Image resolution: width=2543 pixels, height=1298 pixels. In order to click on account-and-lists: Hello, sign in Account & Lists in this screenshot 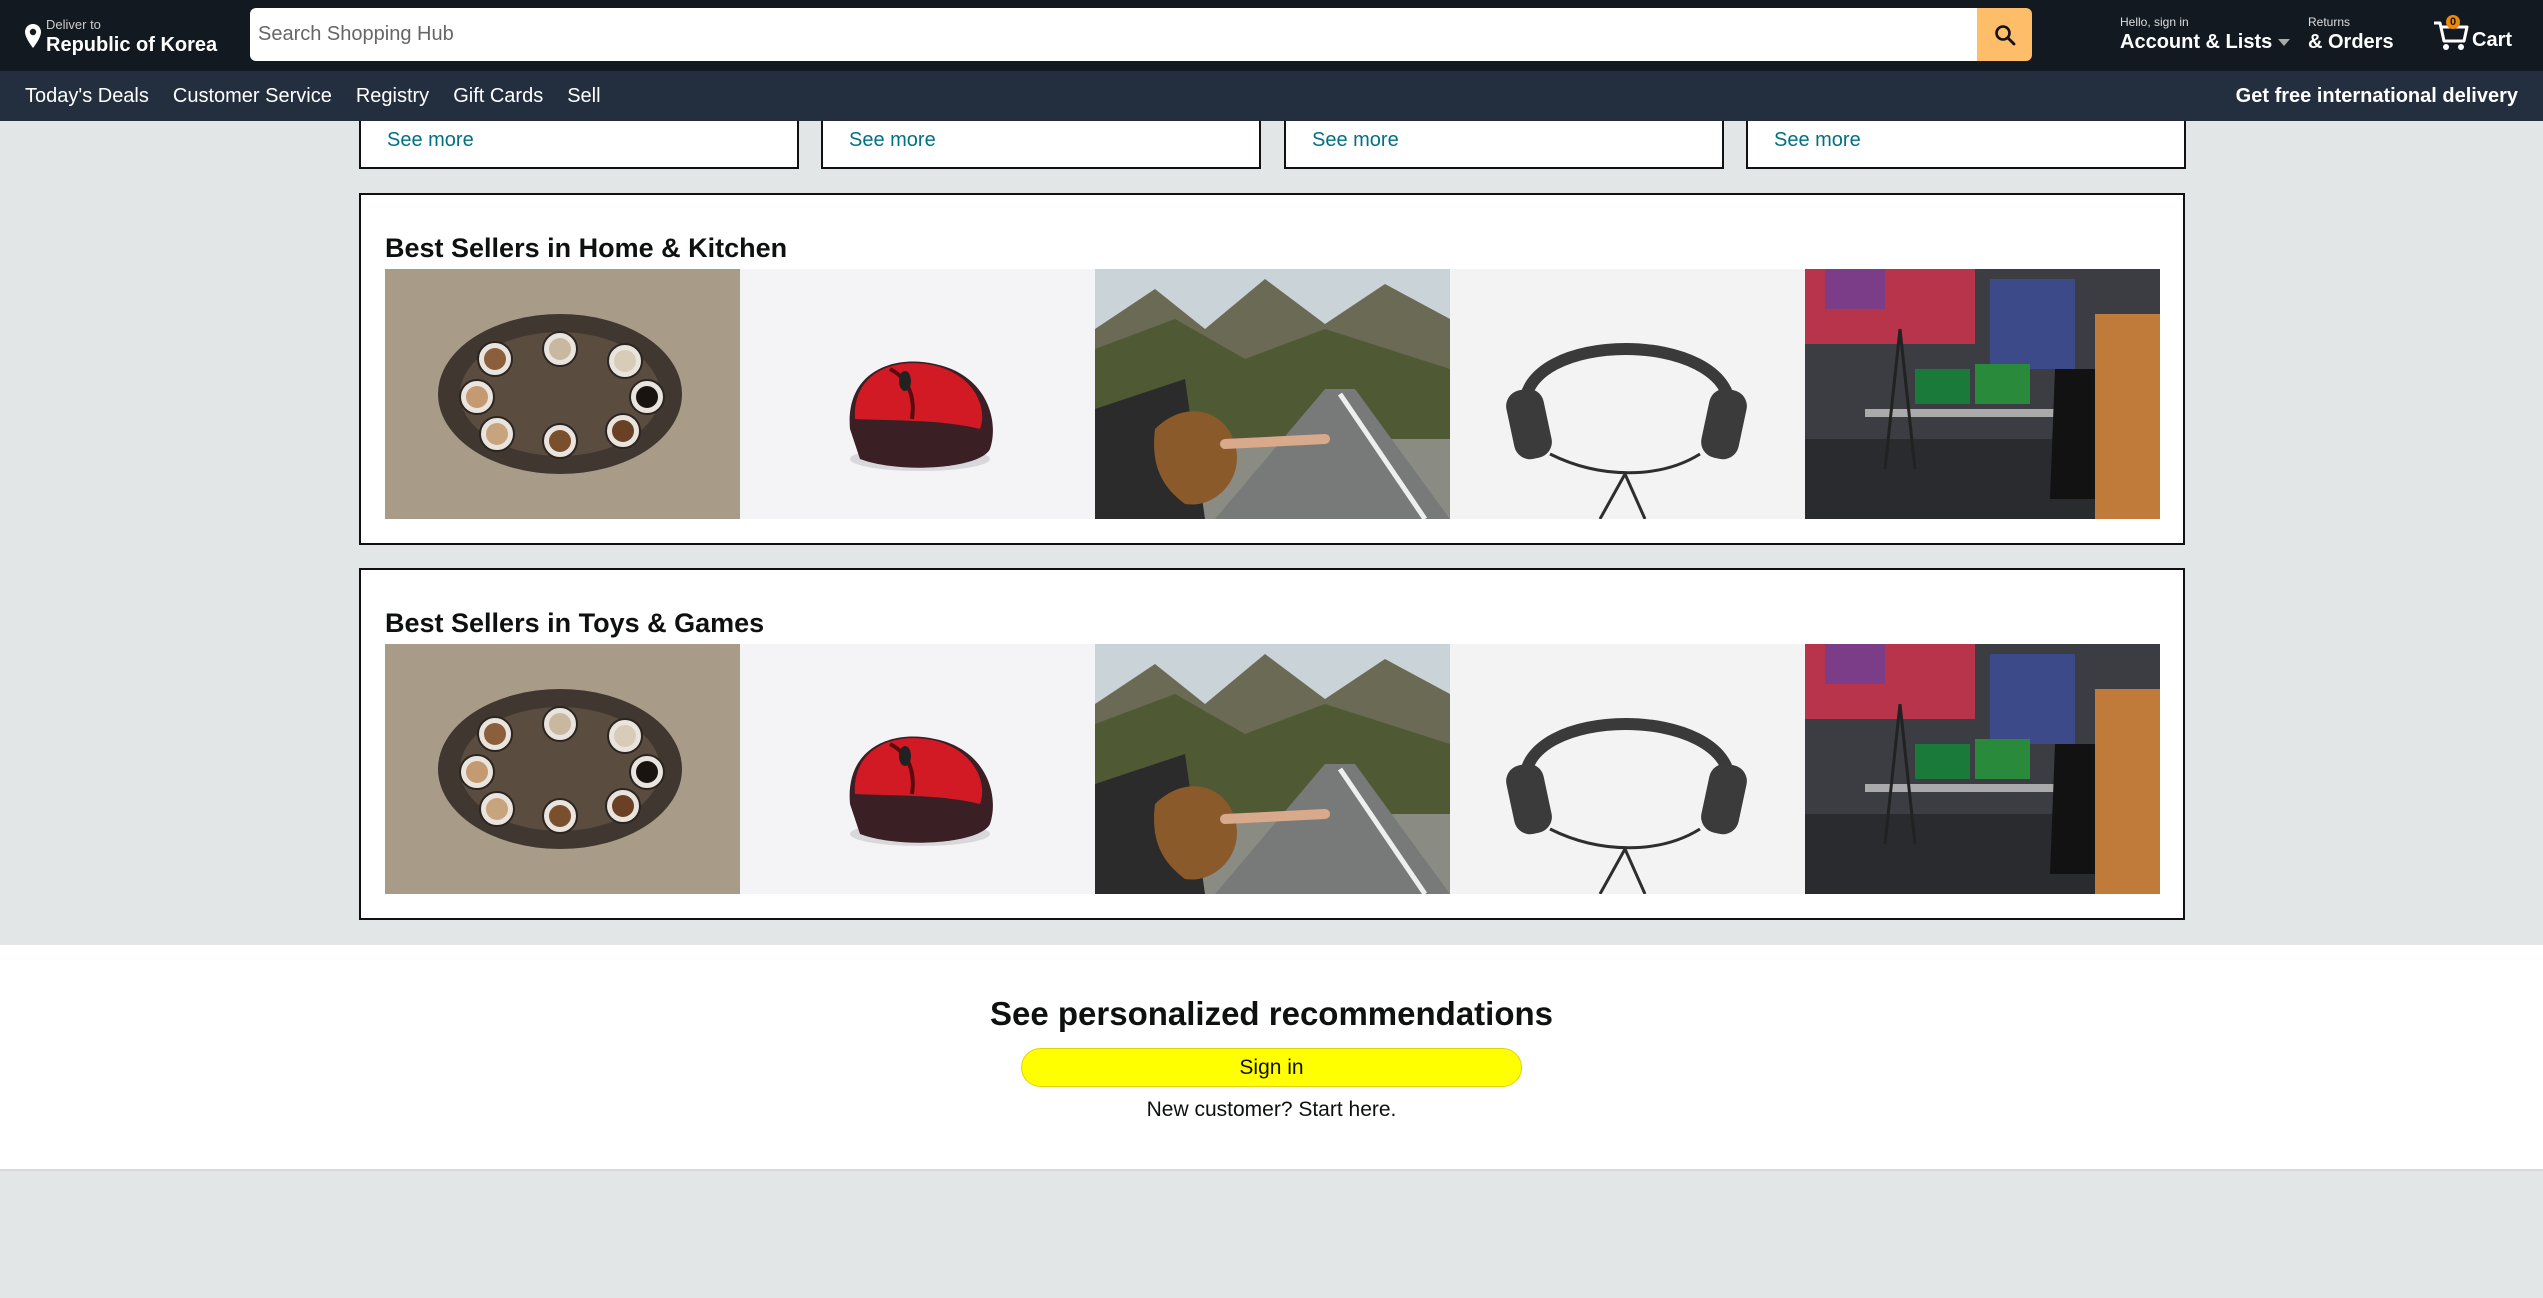, I will do `click(2205, 34)`.